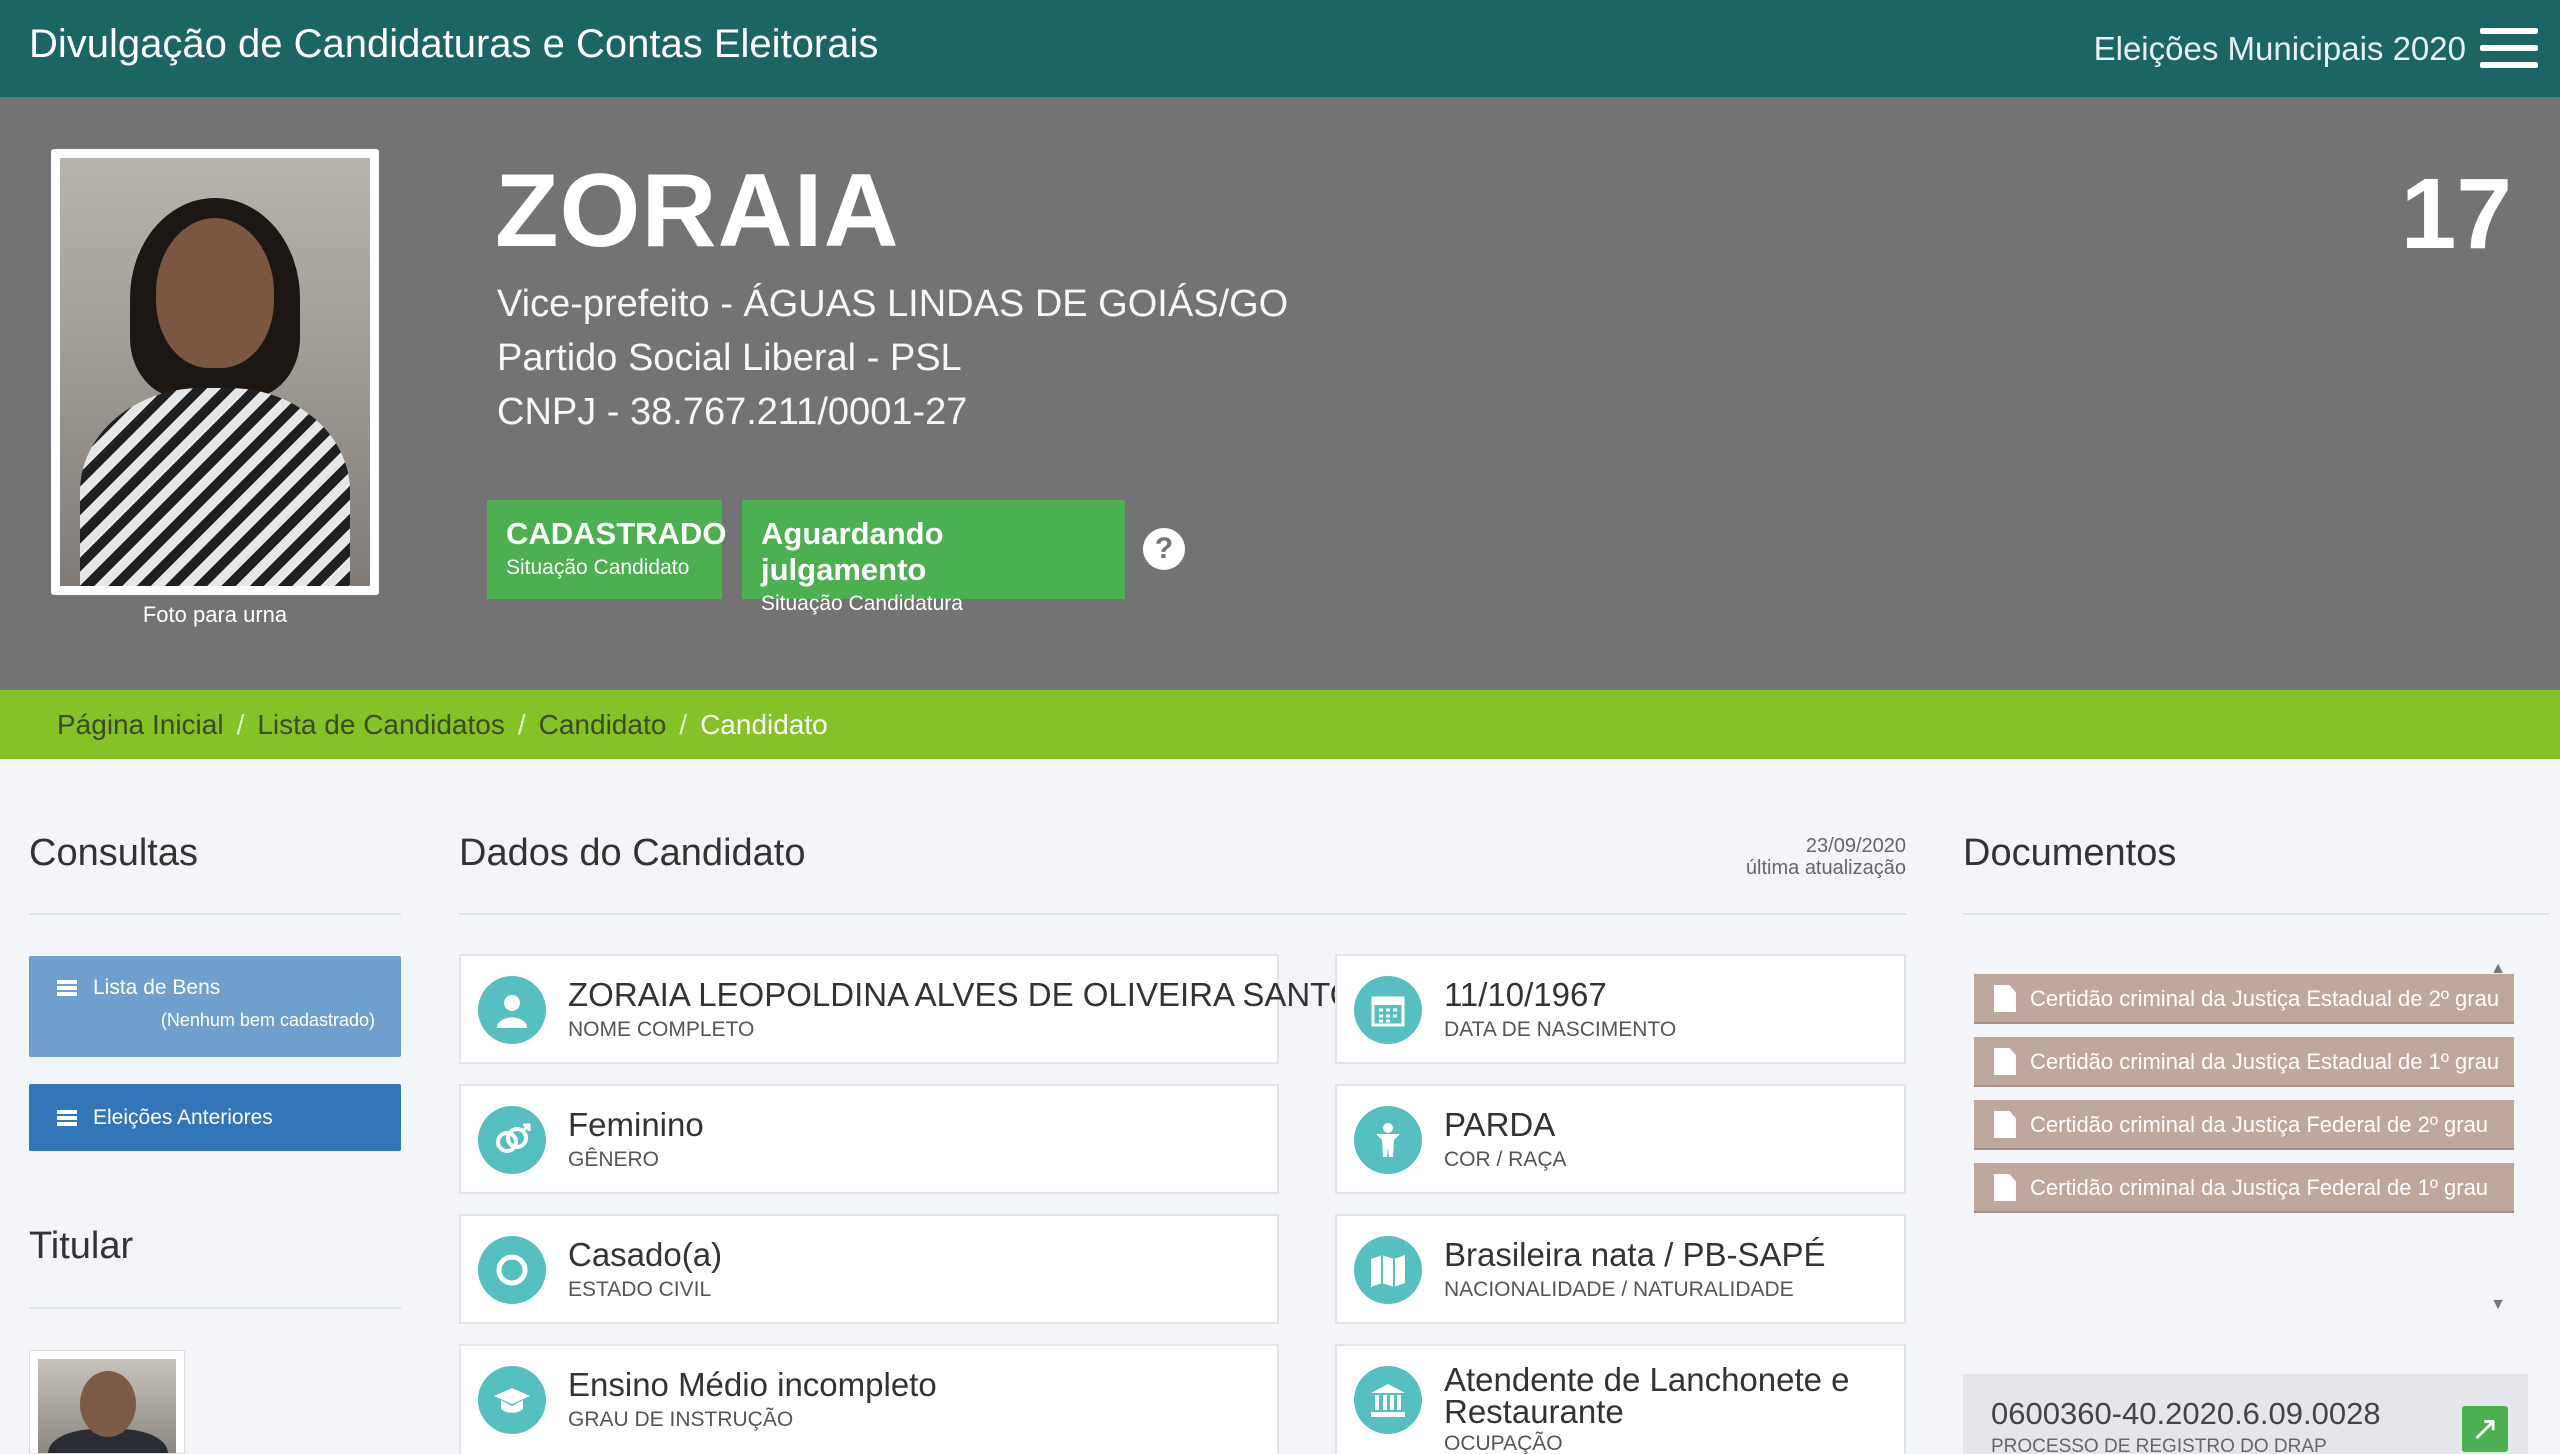 This screenshot has width=2560, height=1454. Describe the element at coordinates (1620, 1009) in the screenshot. I see `field-birth-date: 11/10/1967 DATA DE NASCIMENTO` at that location.